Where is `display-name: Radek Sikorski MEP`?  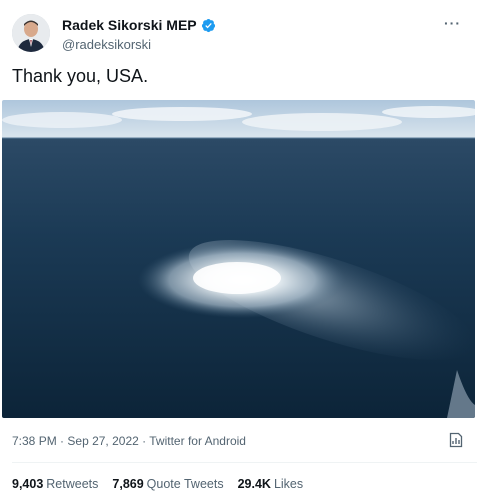
display-name: Radek Sikorski MEP is located at coordinates (129, 25).